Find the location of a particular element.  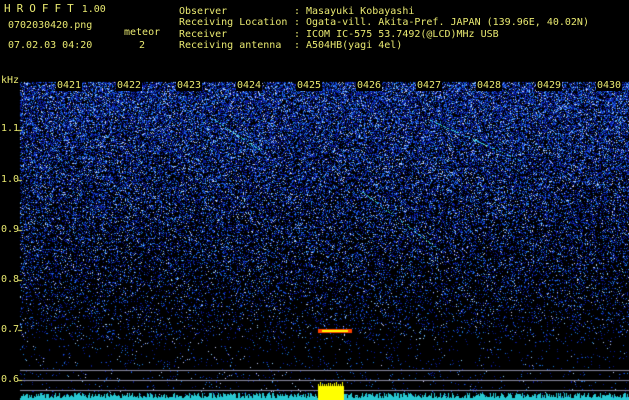

time-tick-0424: 0424 is located at coordinates (249, 85).